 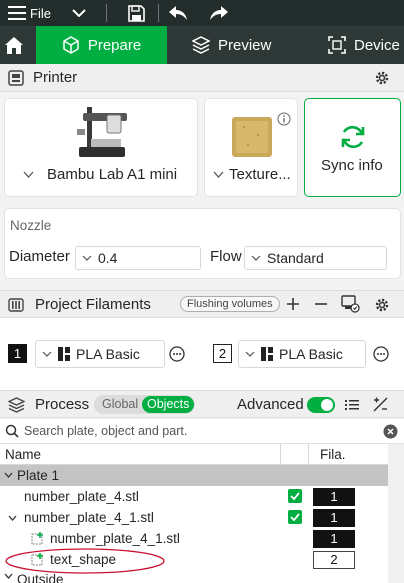 What do you see at coordinates (103, 133) in the screenshot?
I see `printer-image` at bounding box center [103, 133].